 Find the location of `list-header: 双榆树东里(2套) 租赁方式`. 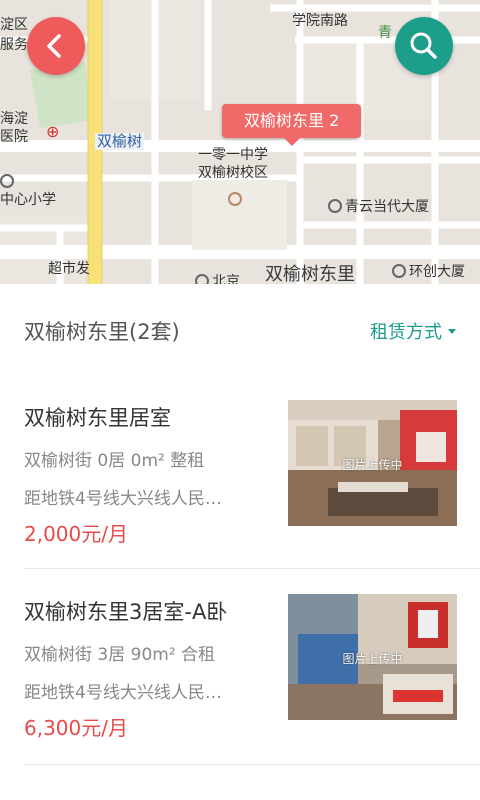

list-header: 双榆树东里(2套) 租赁方式 is located at coordinates (240, 330).